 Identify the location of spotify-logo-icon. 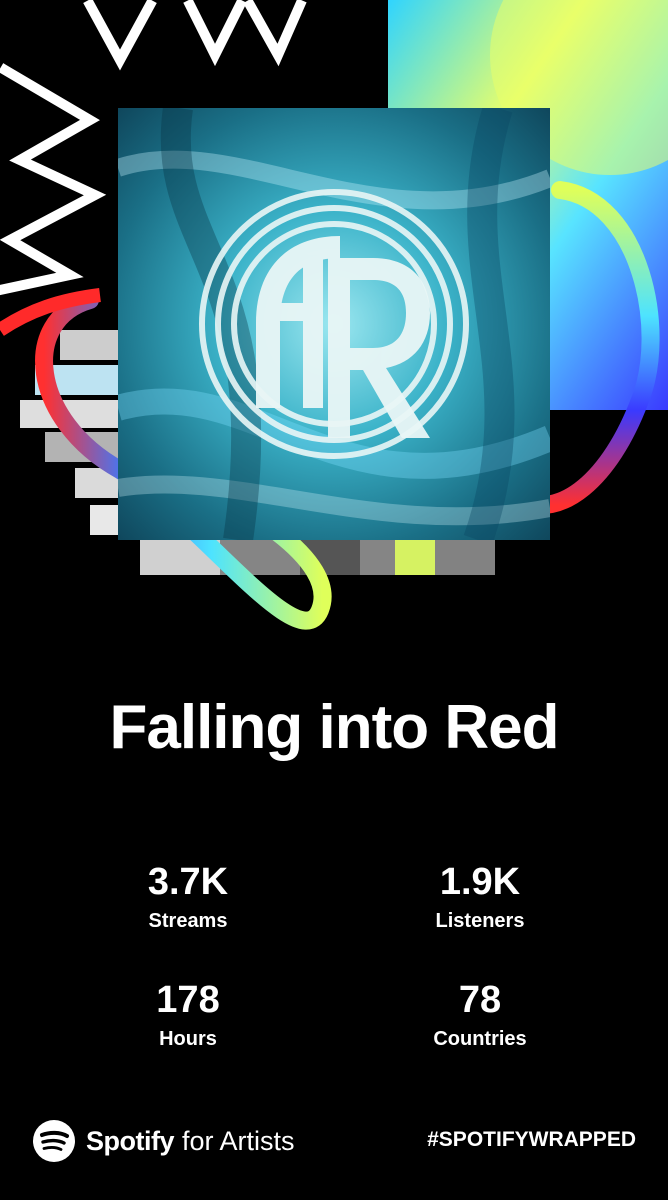
(54, 1141).